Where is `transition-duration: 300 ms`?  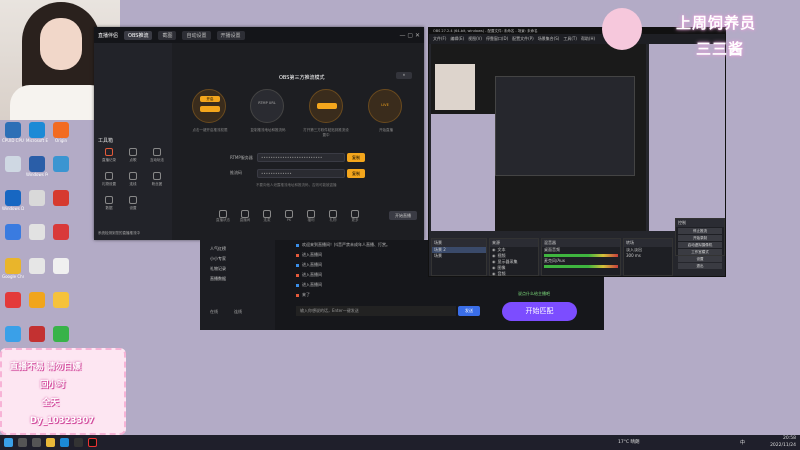
transition-duration: 300 ms is located at coordinates (648, 256).